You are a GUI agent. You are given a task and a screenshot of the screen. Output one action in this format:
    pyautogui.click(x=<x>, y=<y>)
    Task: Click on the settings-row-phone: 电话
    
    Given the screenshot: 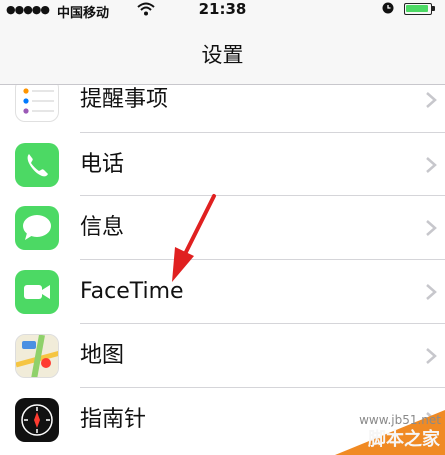 What is the action you would take?
    pyautogui.click(x=222, y=165)
    